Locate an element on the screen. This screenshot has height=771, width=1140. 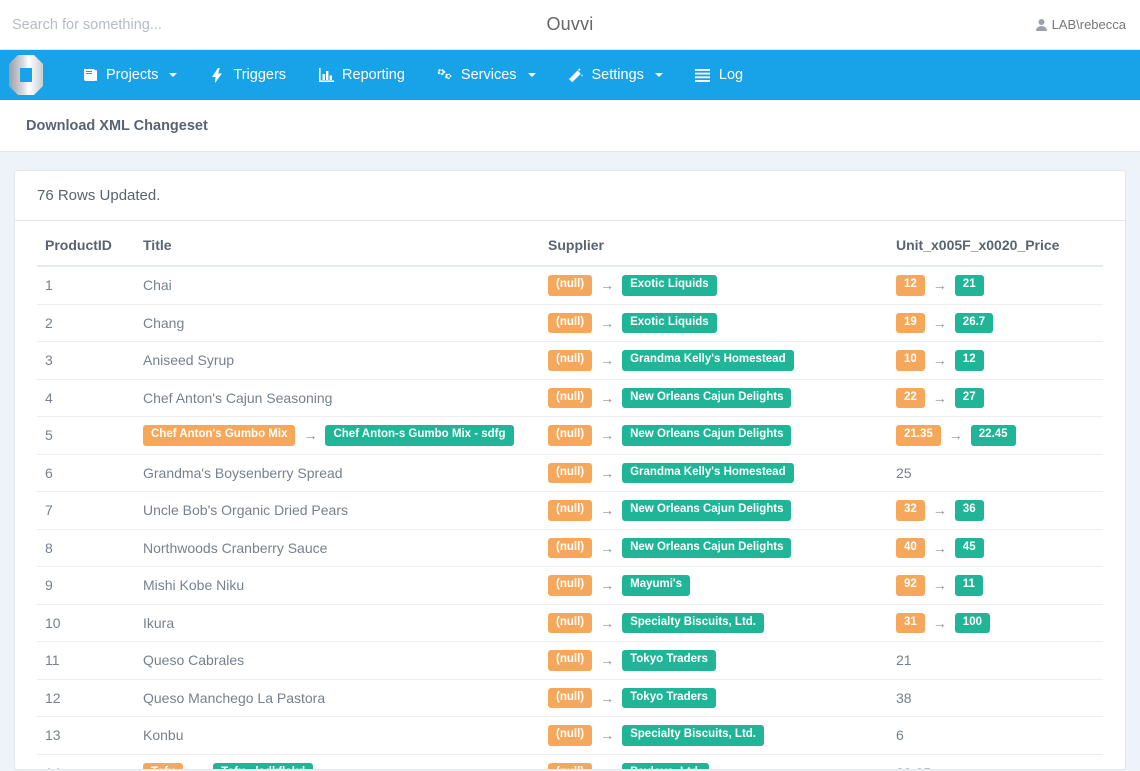
column-header-productid: ProductID is located at coordinates (86, 244).